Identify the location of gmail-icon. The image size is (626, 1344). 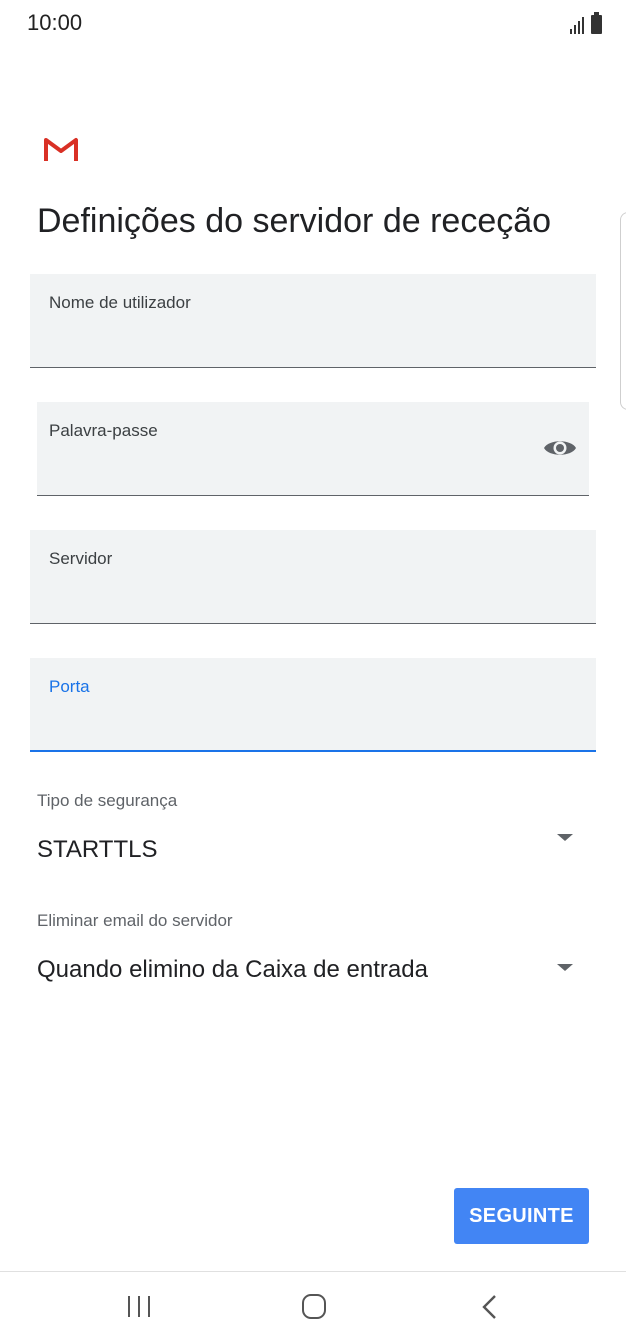
(61, 149).